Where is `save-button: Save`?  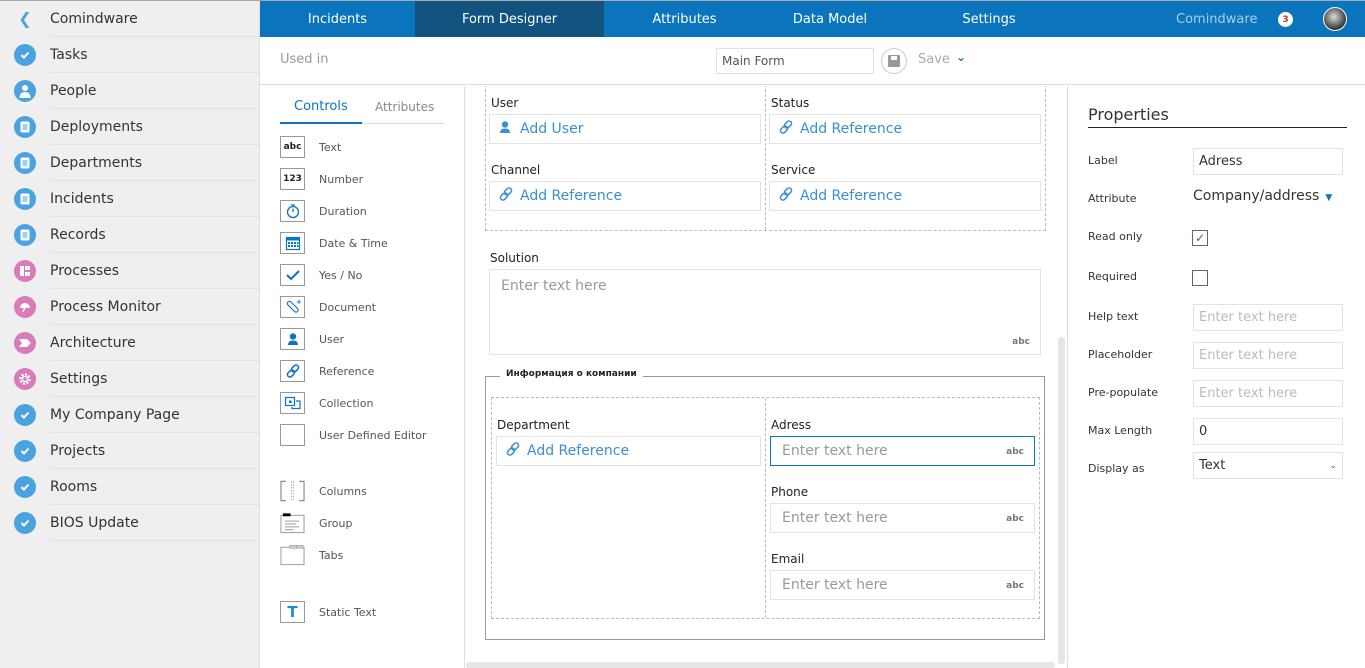 save-button: Save is located at coordinates (934, 59).